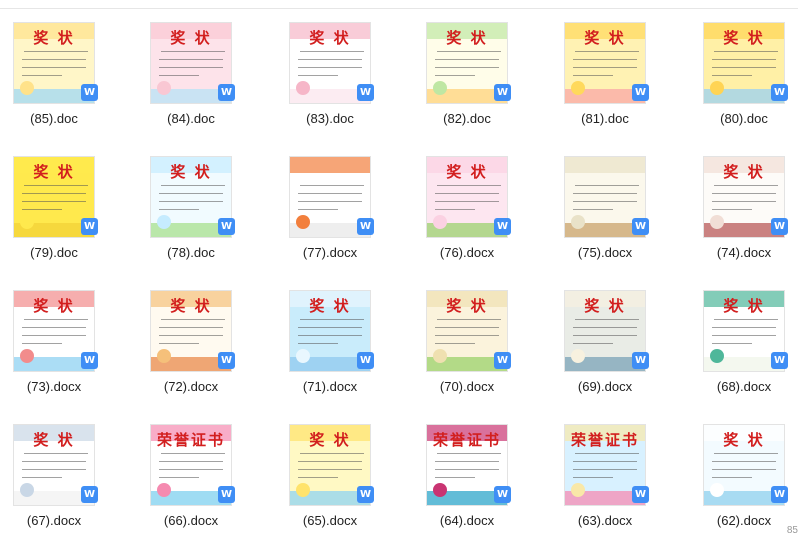 The height and width of the screenshot is (536, 798). What do you see at coordinates (54, 264) in the screenshot?
I see `file-item: 奖 状 W (67).docx` at bounding box center [54, 264].